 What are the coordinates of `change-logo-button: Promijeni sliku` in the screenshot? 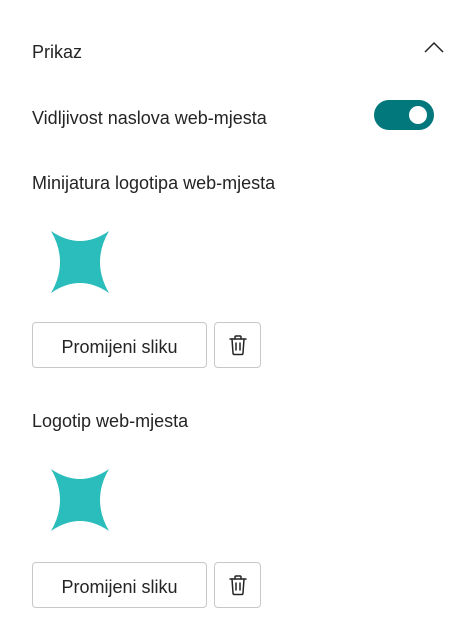 It's located at (119, 585).